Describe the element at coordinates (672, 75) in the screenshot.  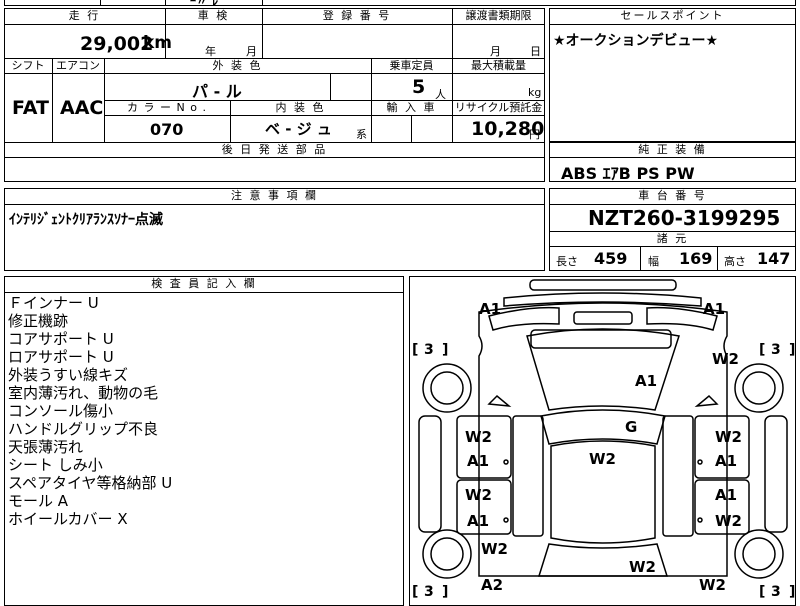
I see `sales-point-box` at that location.